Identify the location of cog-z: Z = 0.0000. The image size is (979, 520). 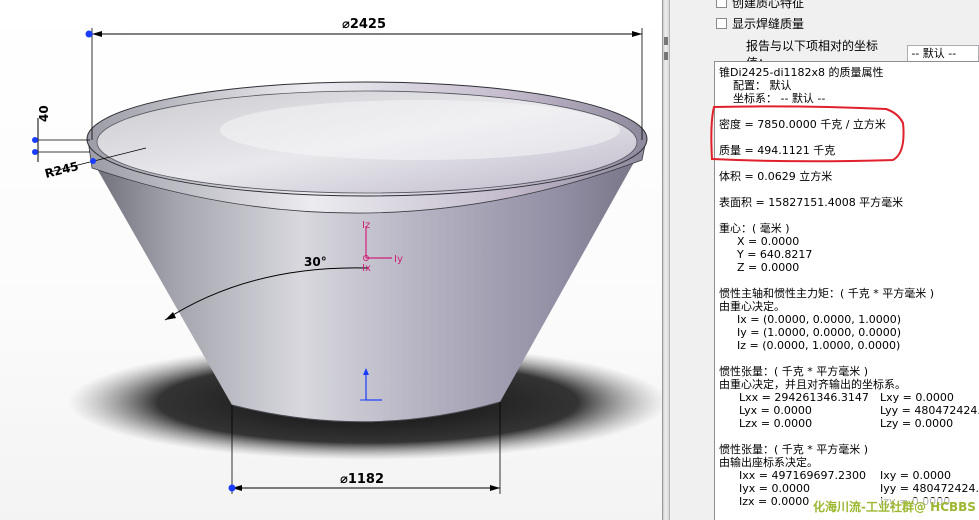
(768, 267).